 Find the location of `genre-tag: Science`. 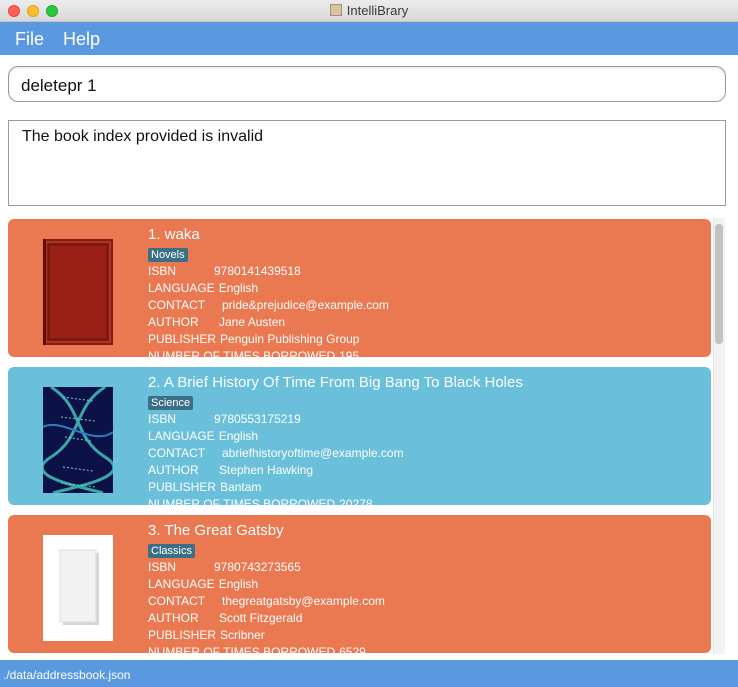

genre-tag: Science is located at coordinates (171, 403).